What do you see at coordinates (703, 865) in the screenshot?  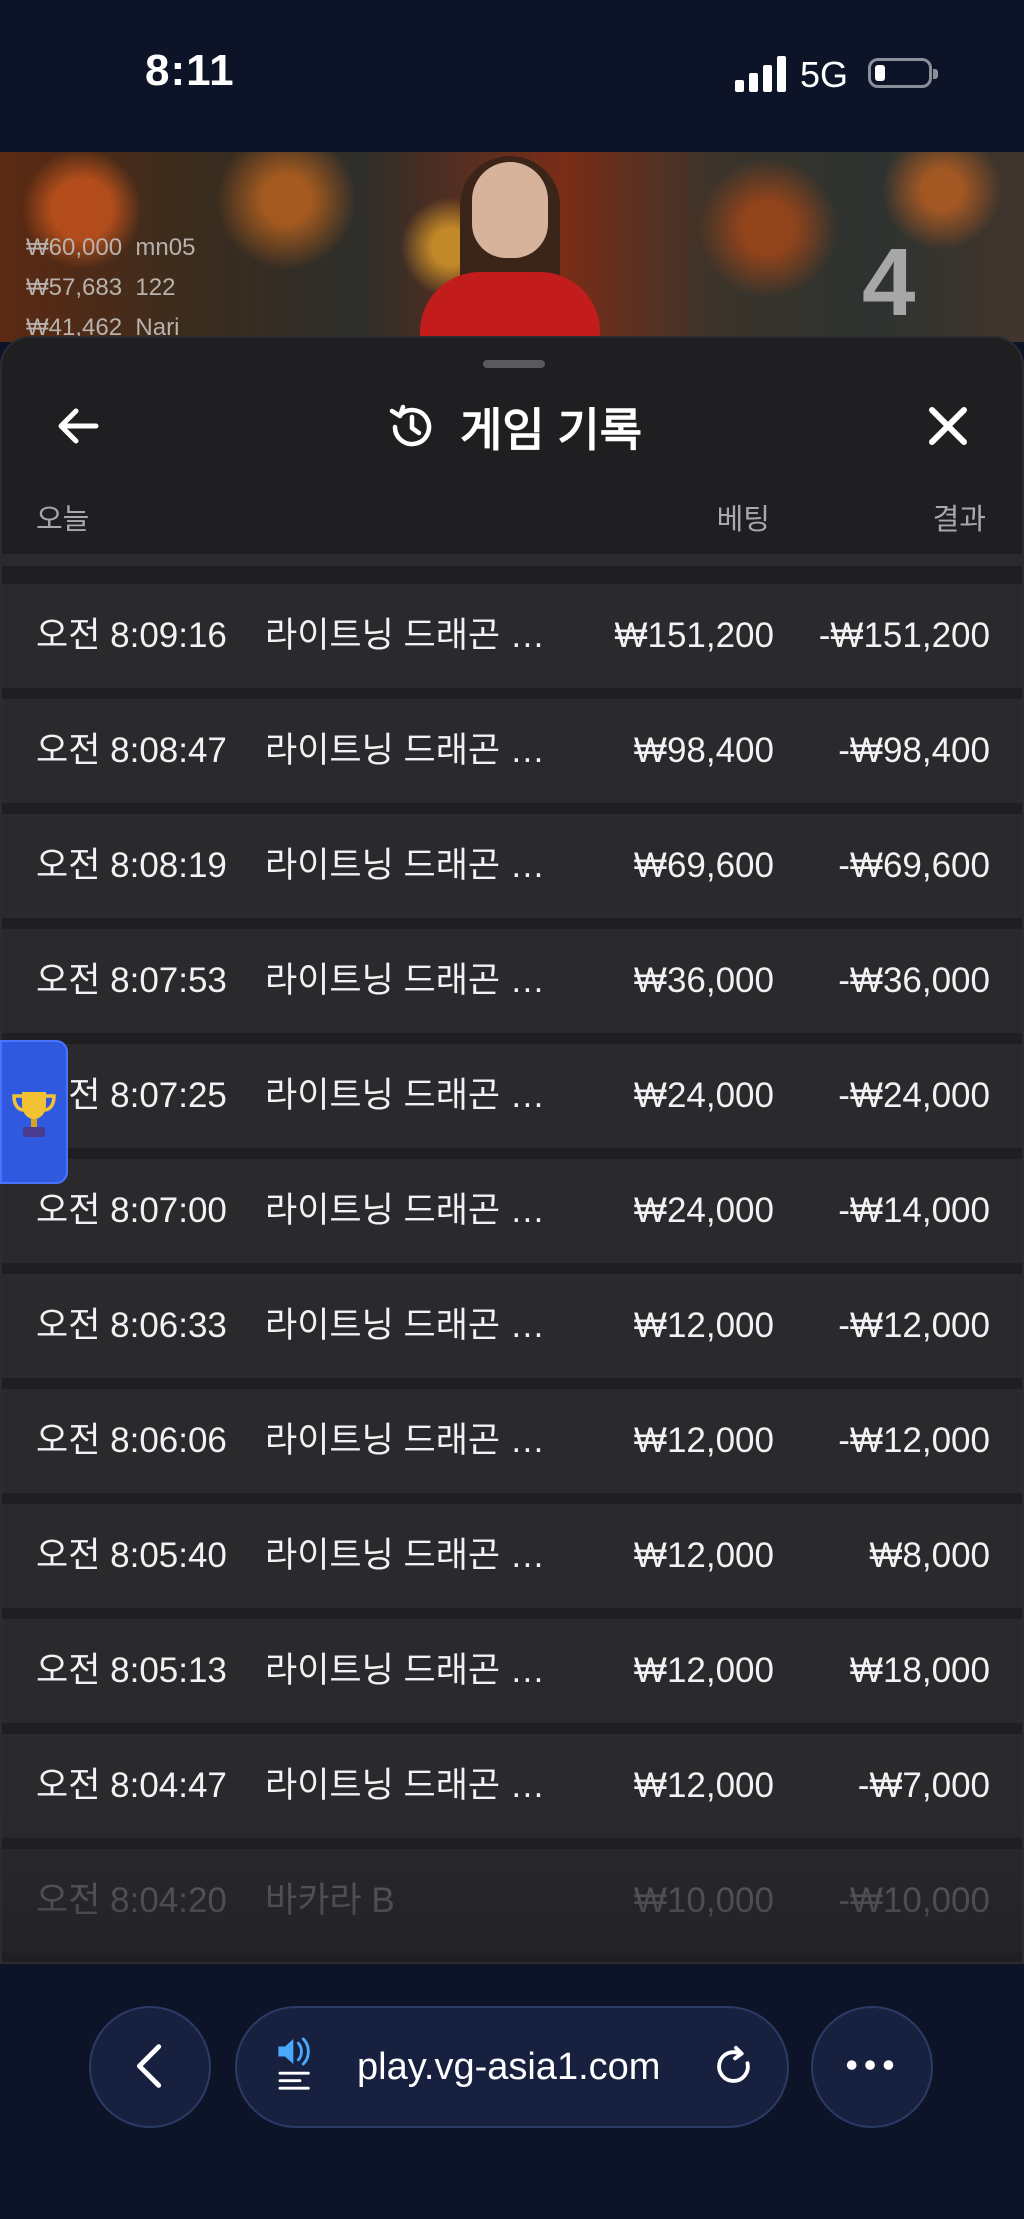 I see `row-bet: ₩69,600` at bounding box center [703, 865].